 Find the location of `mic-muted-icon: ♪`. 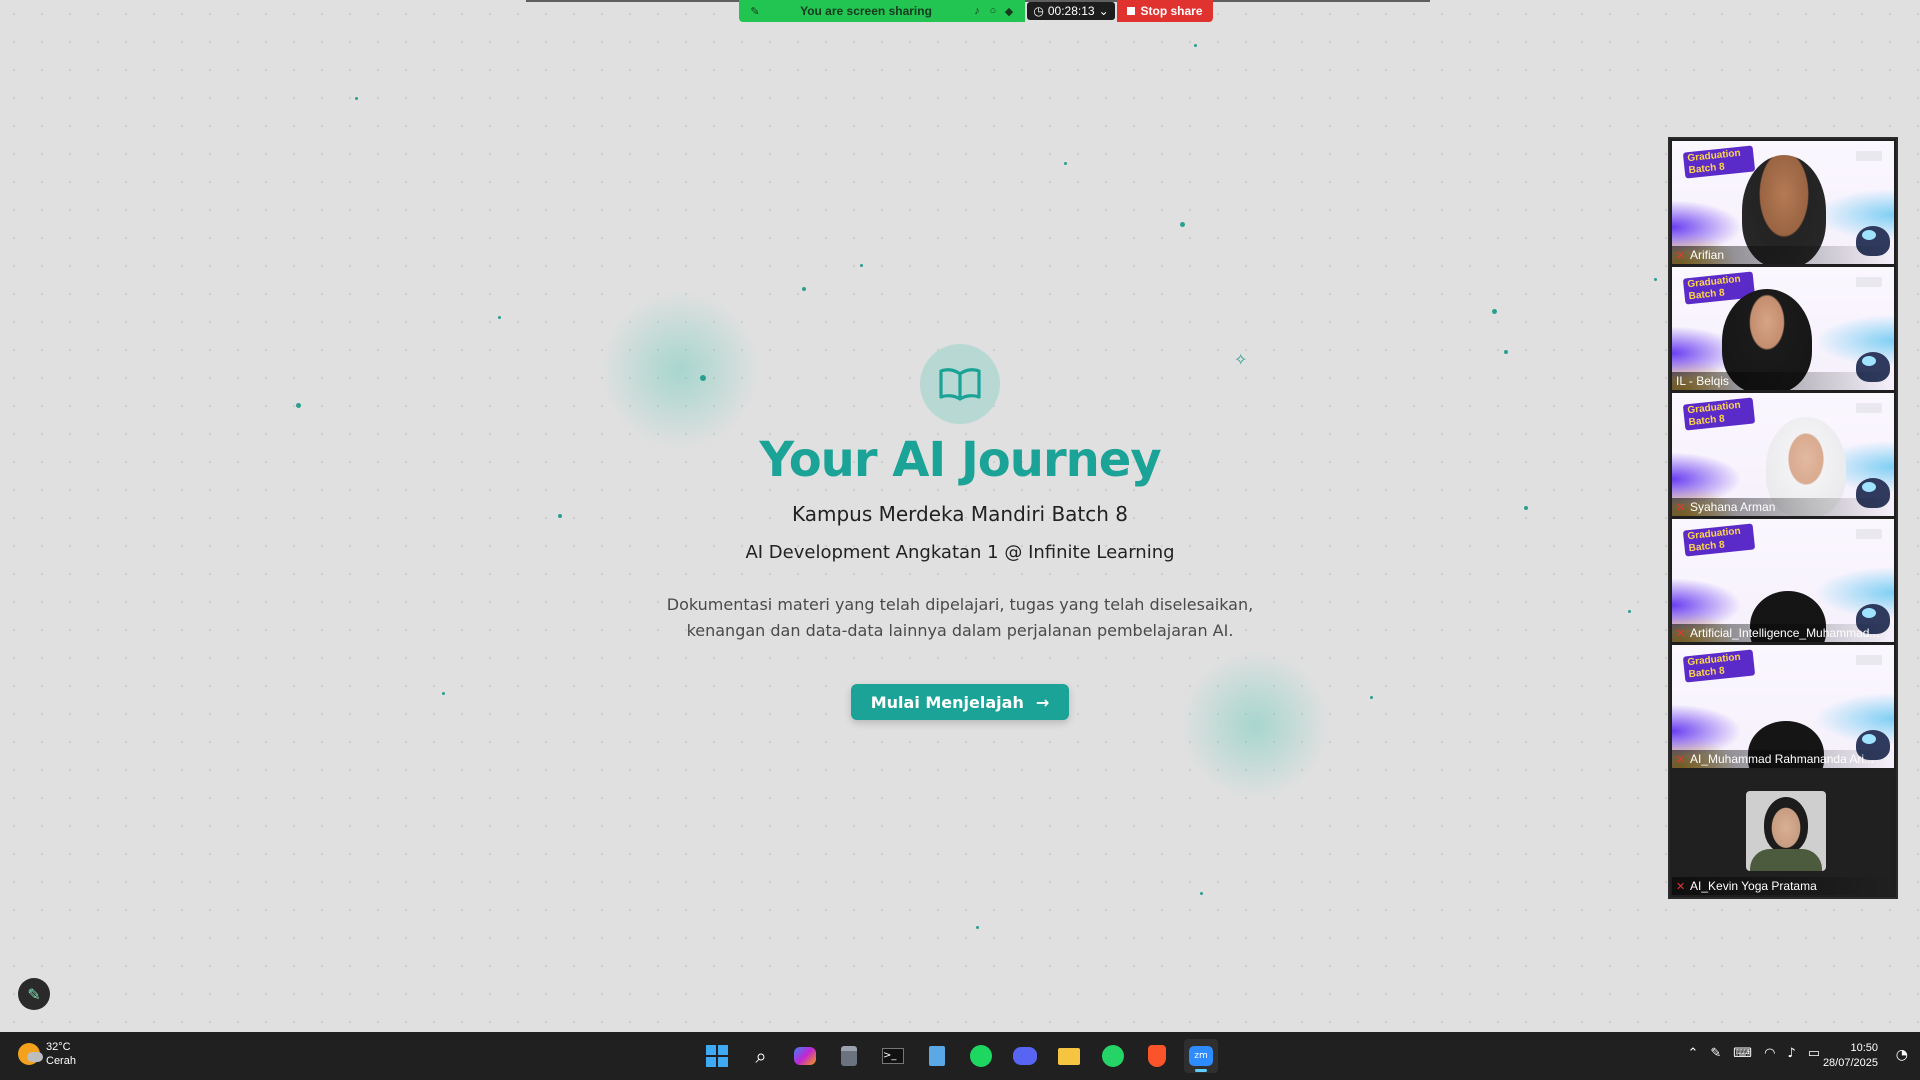

mic-muted-icon: ♪ is located at coordinates (977, 11).